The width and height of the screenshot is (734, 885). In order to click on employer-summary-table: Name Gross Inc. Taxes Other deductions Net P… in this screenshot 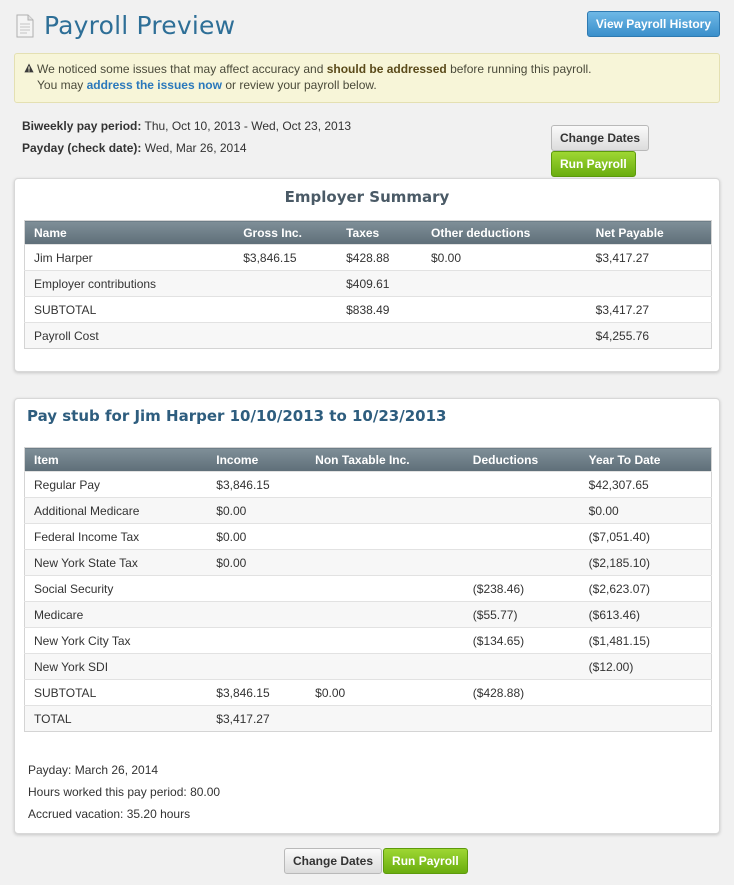, I will do `click(368, 284)`.